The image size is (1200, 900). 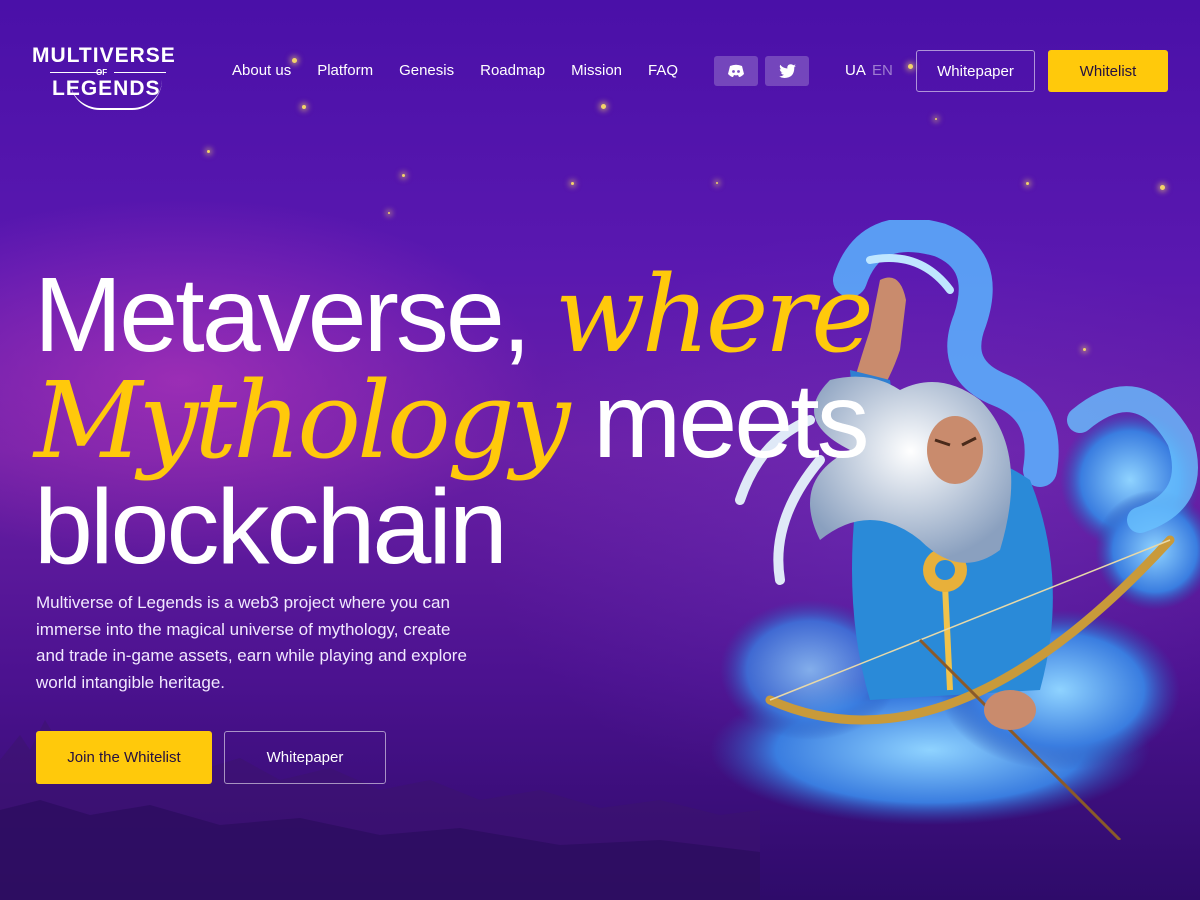 I want to click on nav-faq: FAQ, so click(x=663, y=70).